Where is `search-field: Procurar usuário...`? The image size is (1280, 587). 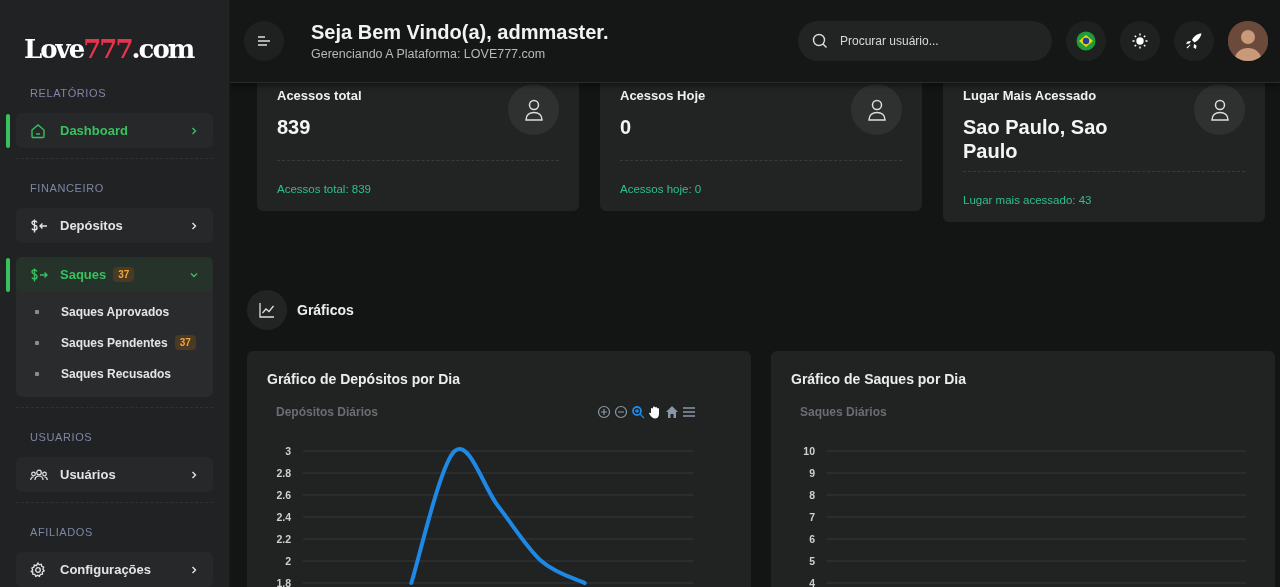 search-field: Procurar usuário... is located at coordinates (925, 41).